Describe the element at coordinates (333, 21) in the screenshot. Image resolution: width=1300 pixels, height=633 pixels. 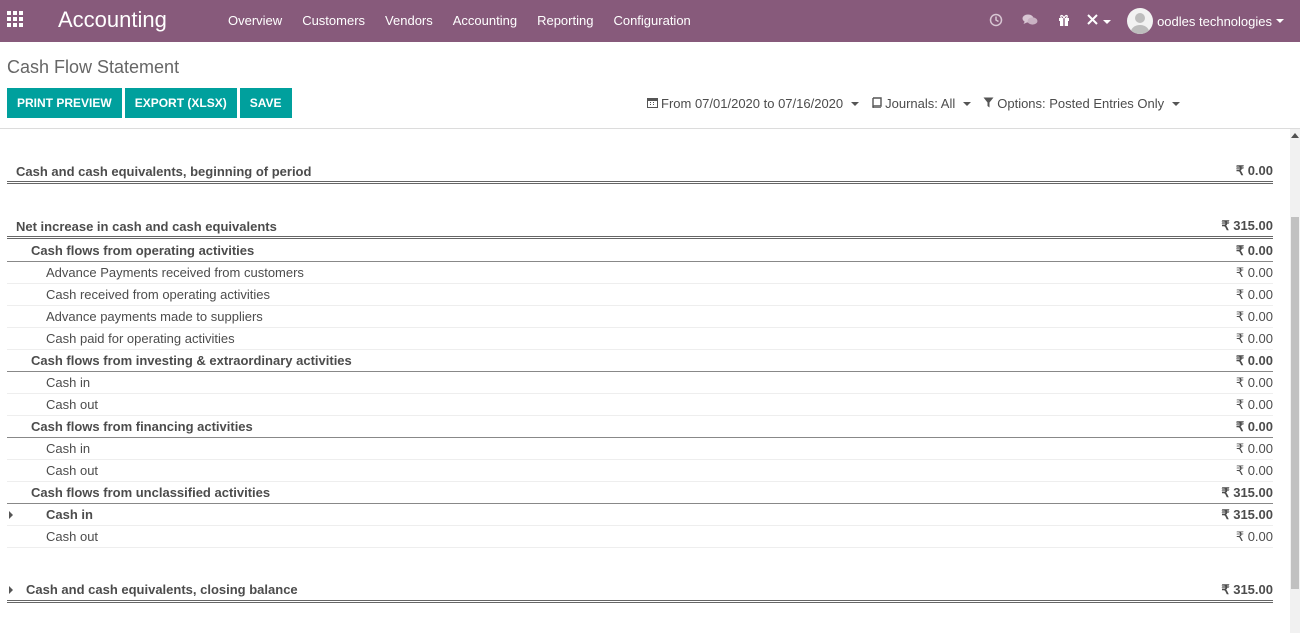
I see `menu-item-customers: Customers` at that location.